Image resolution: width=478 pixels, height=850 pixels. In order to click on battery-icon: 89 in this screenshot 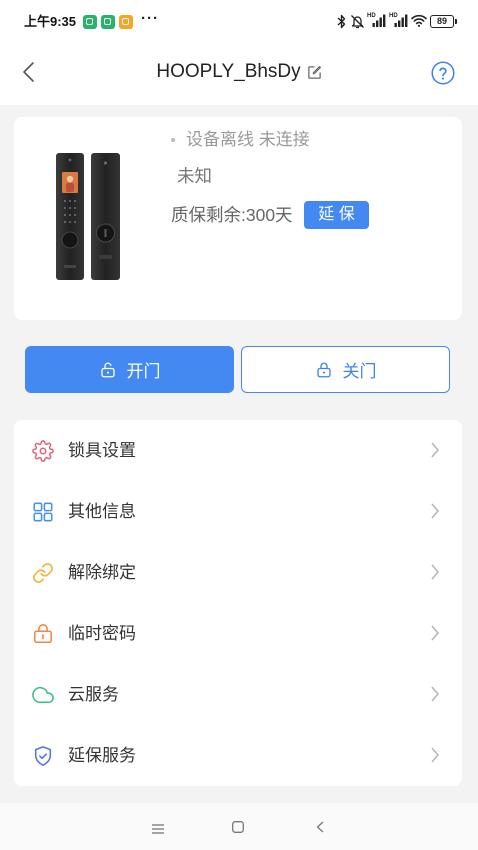, I will do `click(442, 21)`.